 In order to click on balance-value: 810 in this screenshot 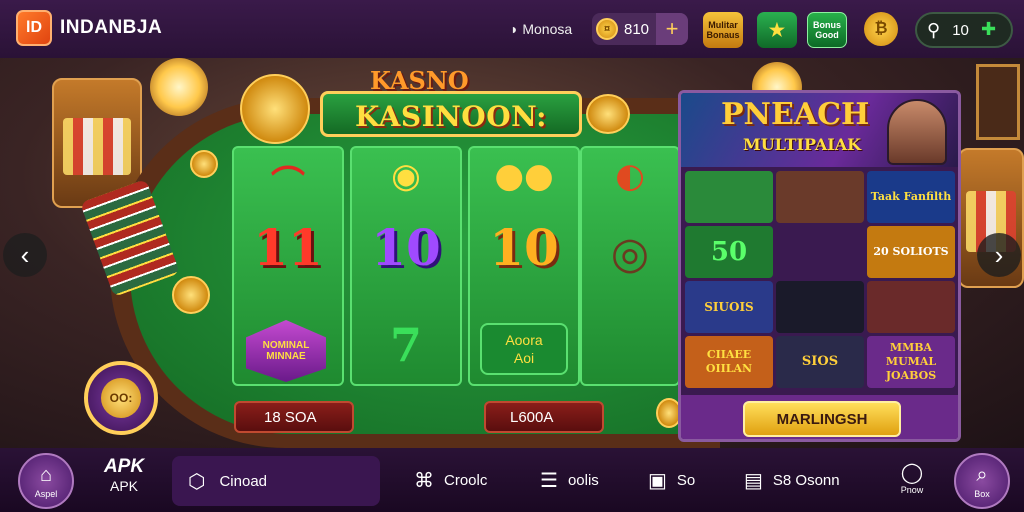, I will do `click(637, 29)`.